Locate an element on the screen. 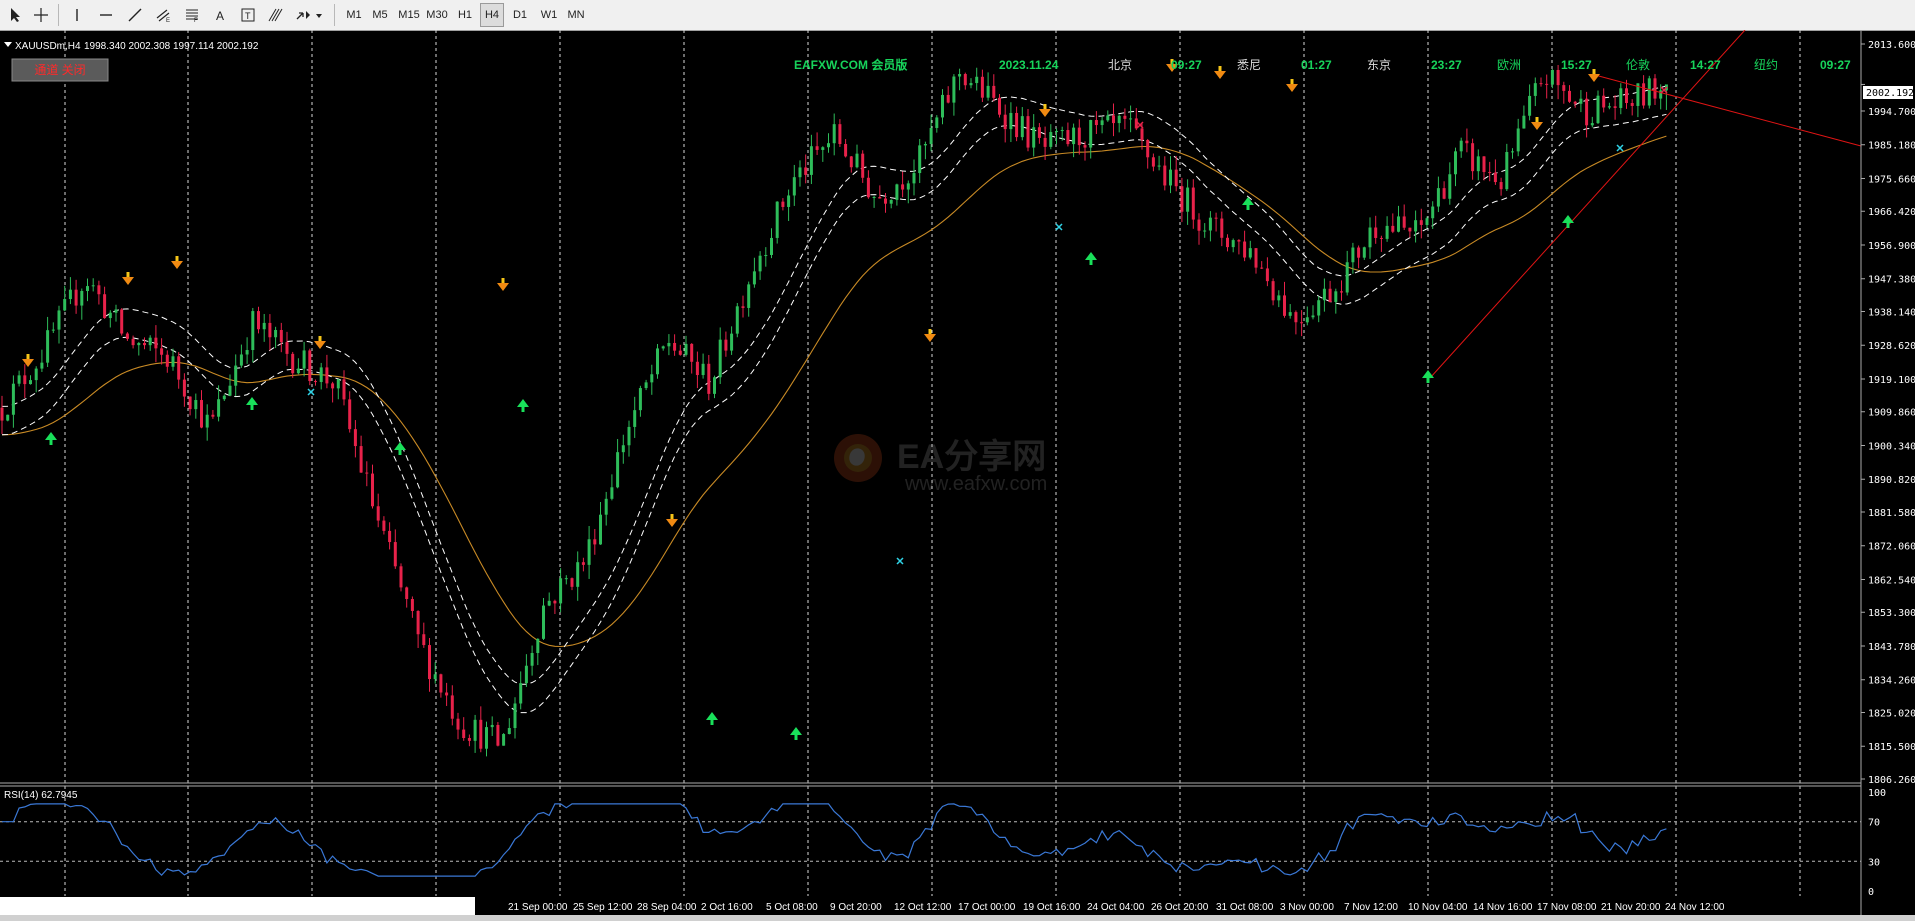 Image resolution: width=1915 pixels, height=921 pixels. trendline-icon is located at coordinates (135, 15).